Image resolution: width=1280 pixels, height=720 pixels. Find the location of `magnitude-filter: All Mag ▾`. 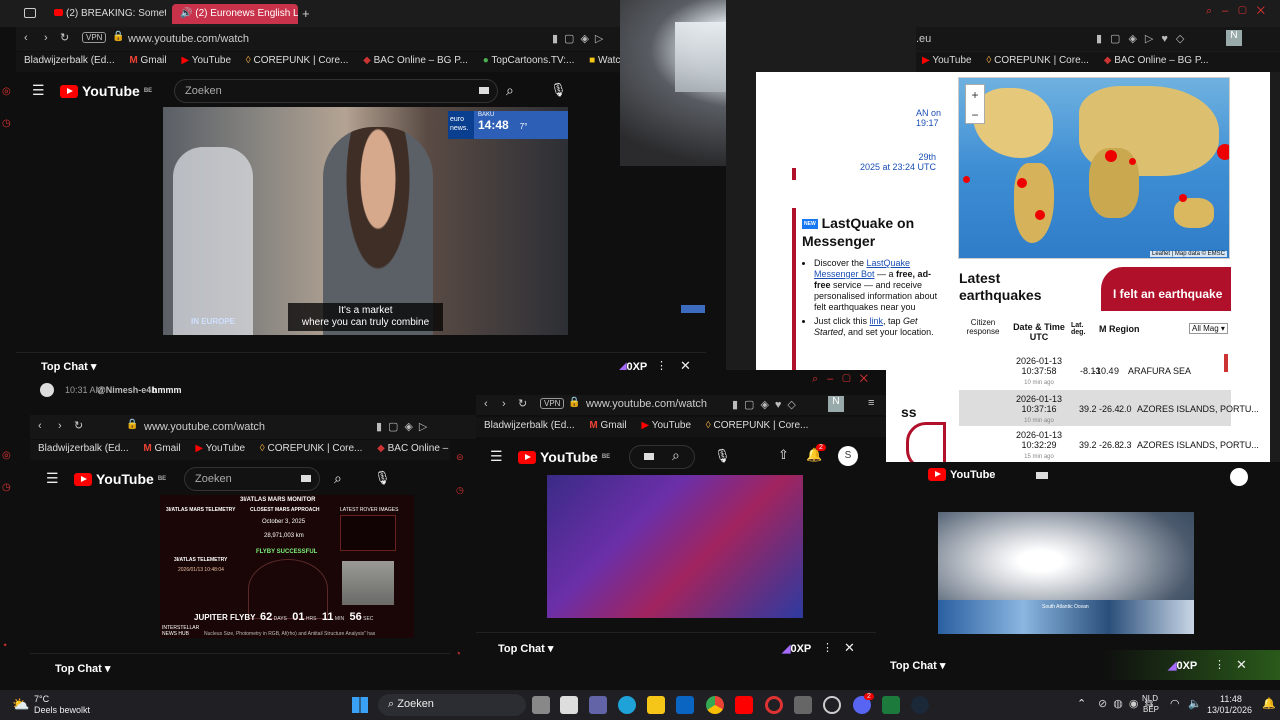

magnitude-filter: All Mag ▾ is located at coordinates (1208, 328).